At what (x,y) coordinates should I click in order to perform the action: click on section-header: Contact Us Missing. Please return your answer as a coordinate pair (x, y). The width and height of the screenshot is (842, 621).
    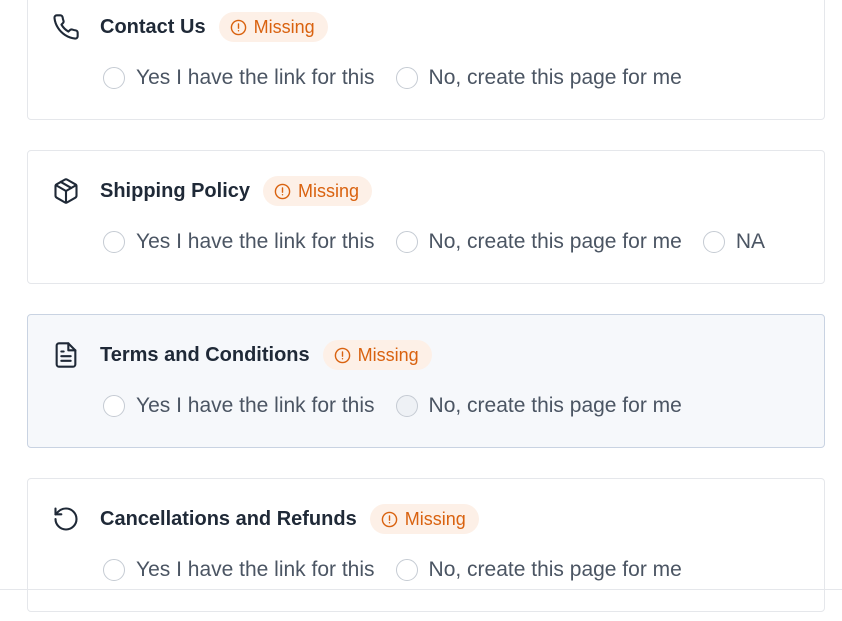
    Looking at the image, I should click on (190, 27).